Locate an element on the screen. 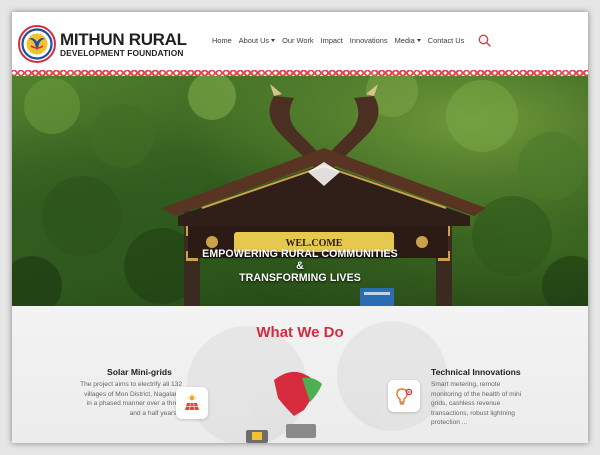 This screenshot has width=600, height=455. nav-home: Home is located at coordinates (222, 40).